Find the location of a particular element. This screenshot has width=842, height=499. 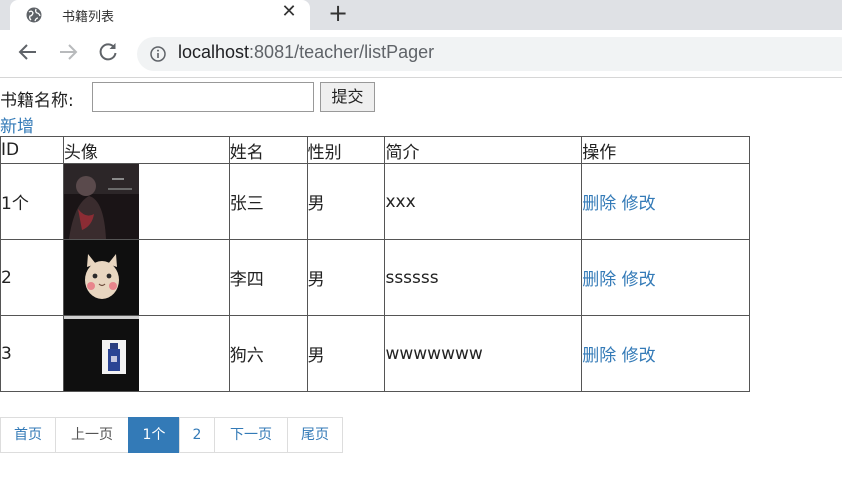

header-intro: 简介 is located at coordinates (483, 150).